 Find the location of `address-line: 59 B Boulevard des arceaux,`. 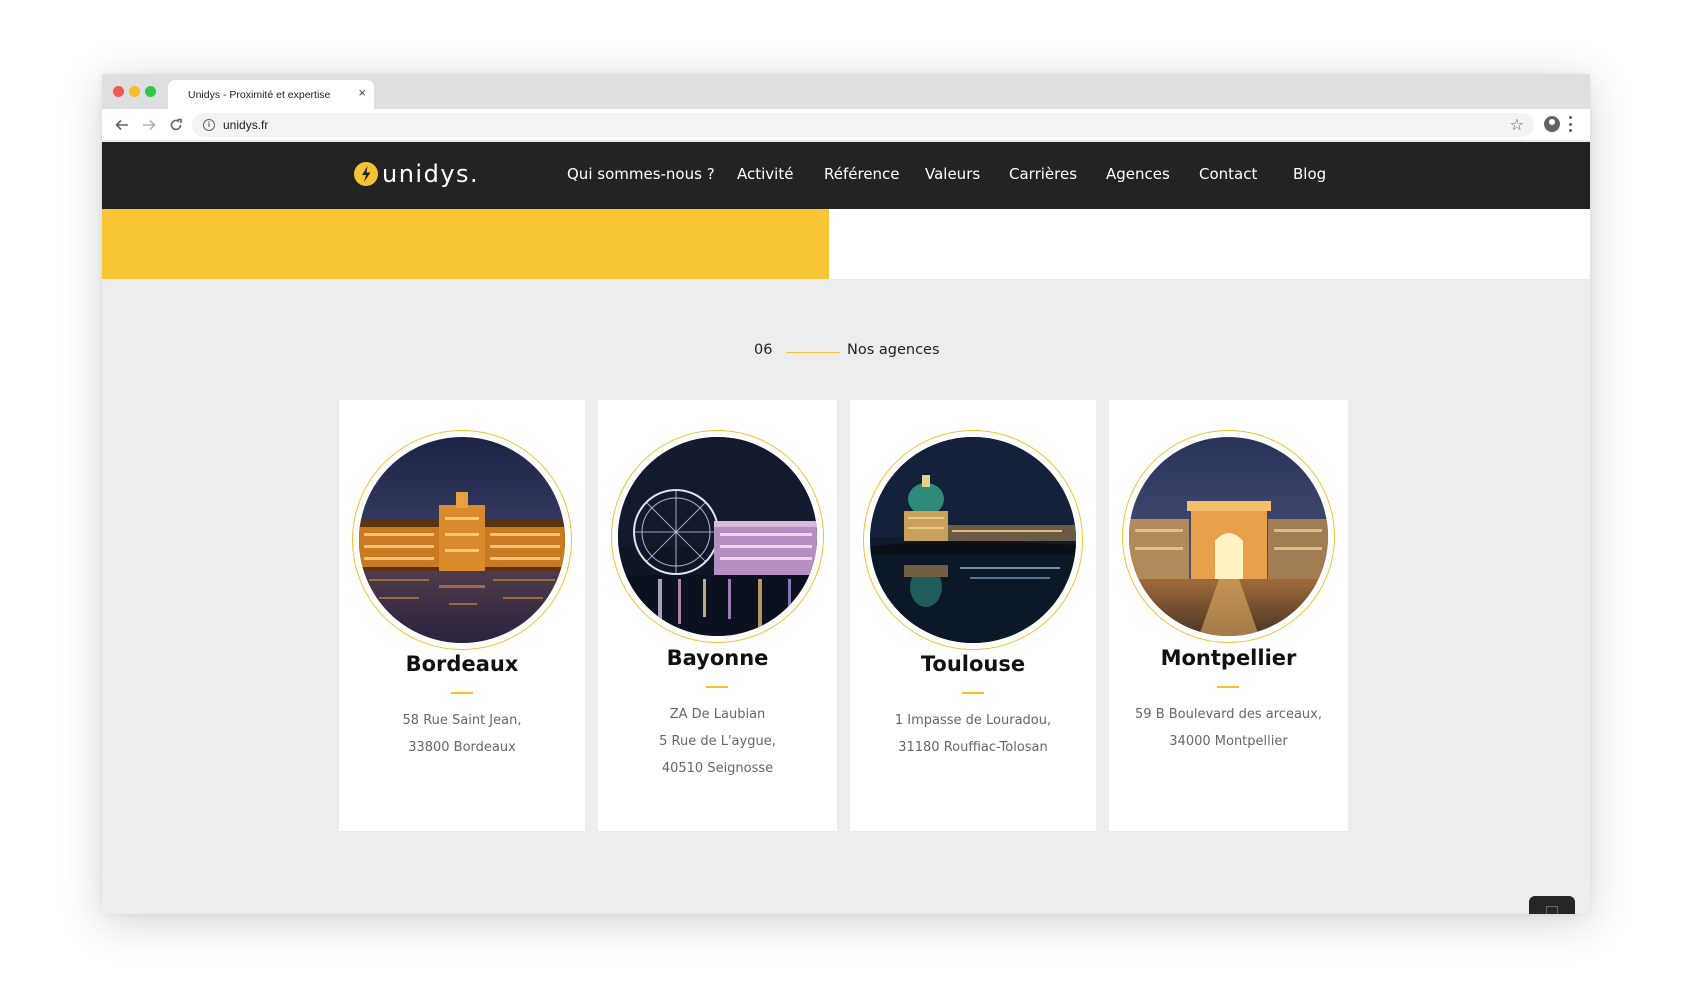

address-line: 59 B Boulevard des arceaux, is located at coordinates (1228, 714).